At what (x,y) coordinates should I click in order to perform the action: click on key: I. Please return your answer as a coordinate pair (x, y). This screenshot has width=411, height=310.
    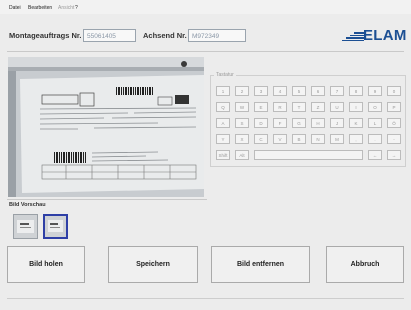
    Looking at the image, I should click on (356, 107).